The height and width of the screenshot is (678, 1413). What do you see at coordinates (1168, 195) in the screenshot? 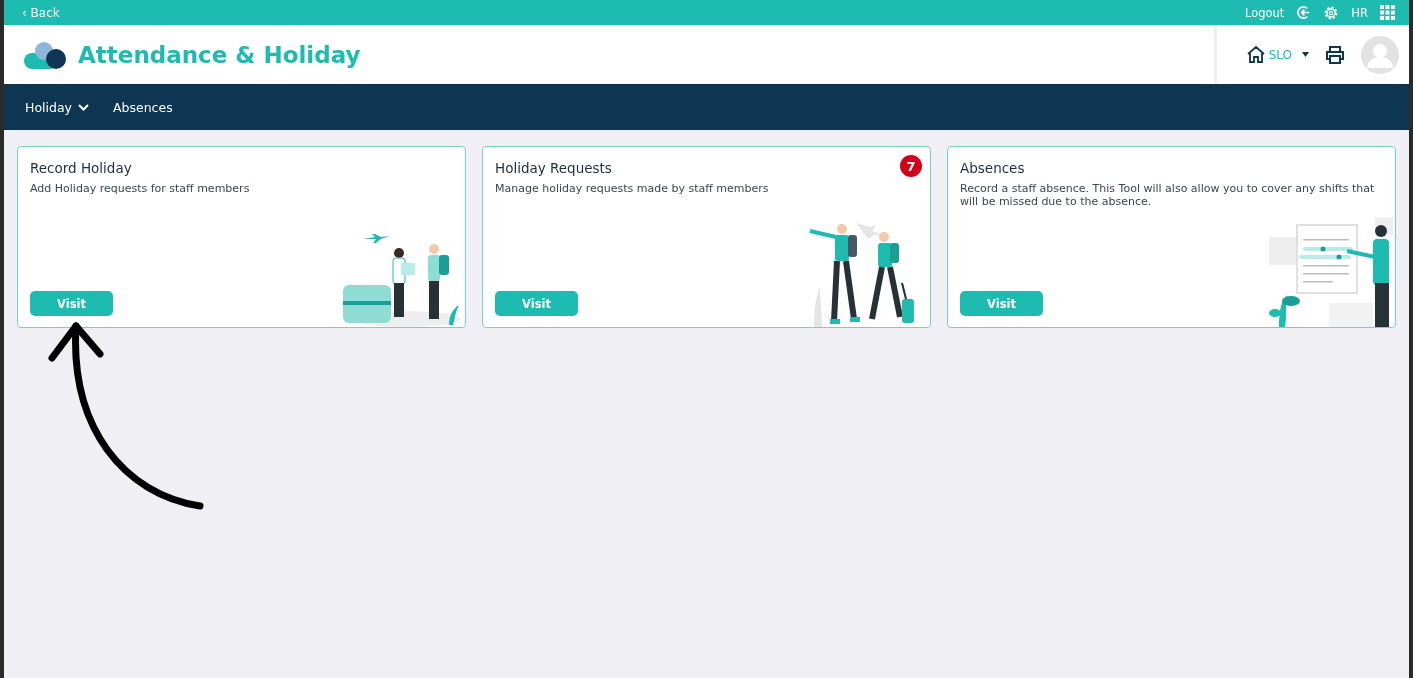
I see `card-description: Record a staff absence. This Tool will also allow you to cover any shifts that will be missed due to the absence.` at bounding box center [1168, 195].